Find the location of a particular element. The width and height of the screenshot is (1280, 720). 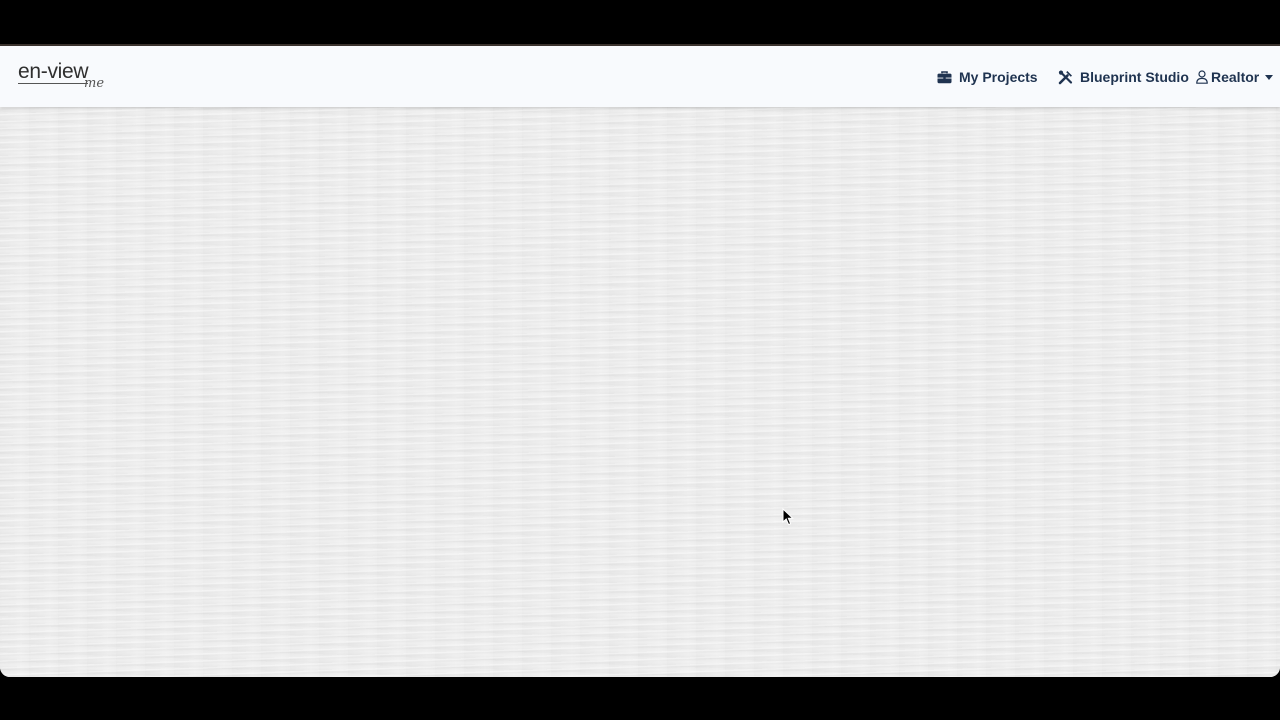

chevron-down-icon is located at coordinates (1269, 77).